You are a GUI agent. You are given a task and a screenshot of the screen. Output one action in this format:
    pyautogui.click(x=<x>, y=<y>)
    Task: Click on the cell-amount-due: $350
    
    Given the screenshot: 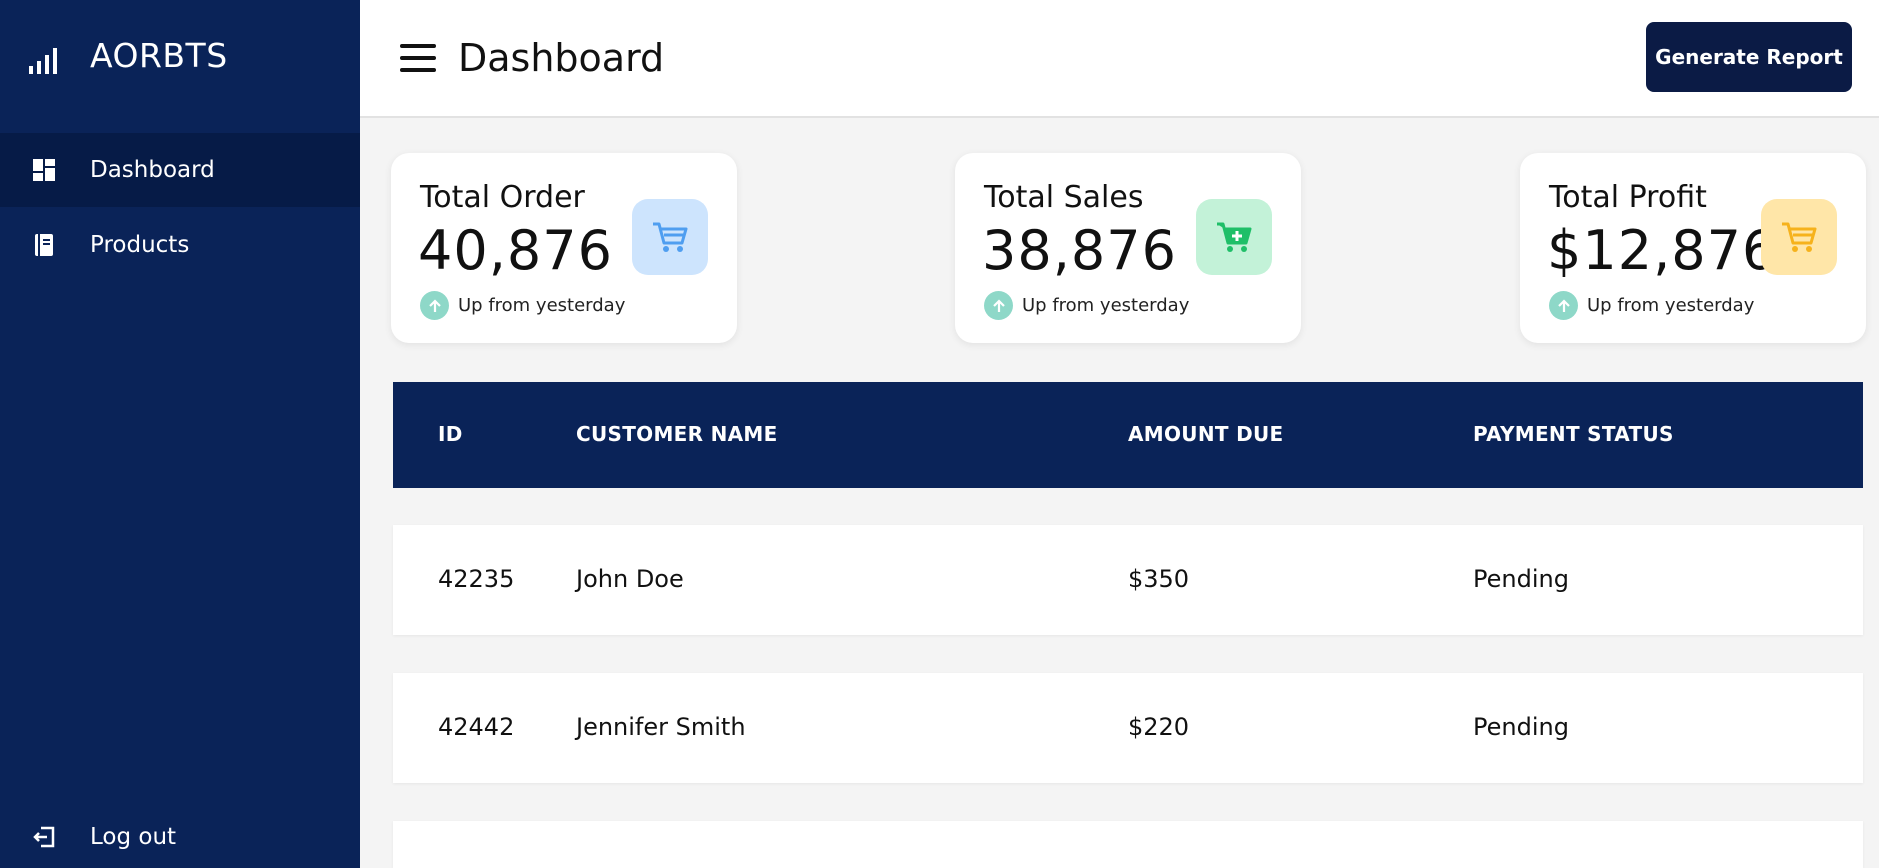 What is the action you would take?
    pyautogui.click(x=1159, y=579)
    